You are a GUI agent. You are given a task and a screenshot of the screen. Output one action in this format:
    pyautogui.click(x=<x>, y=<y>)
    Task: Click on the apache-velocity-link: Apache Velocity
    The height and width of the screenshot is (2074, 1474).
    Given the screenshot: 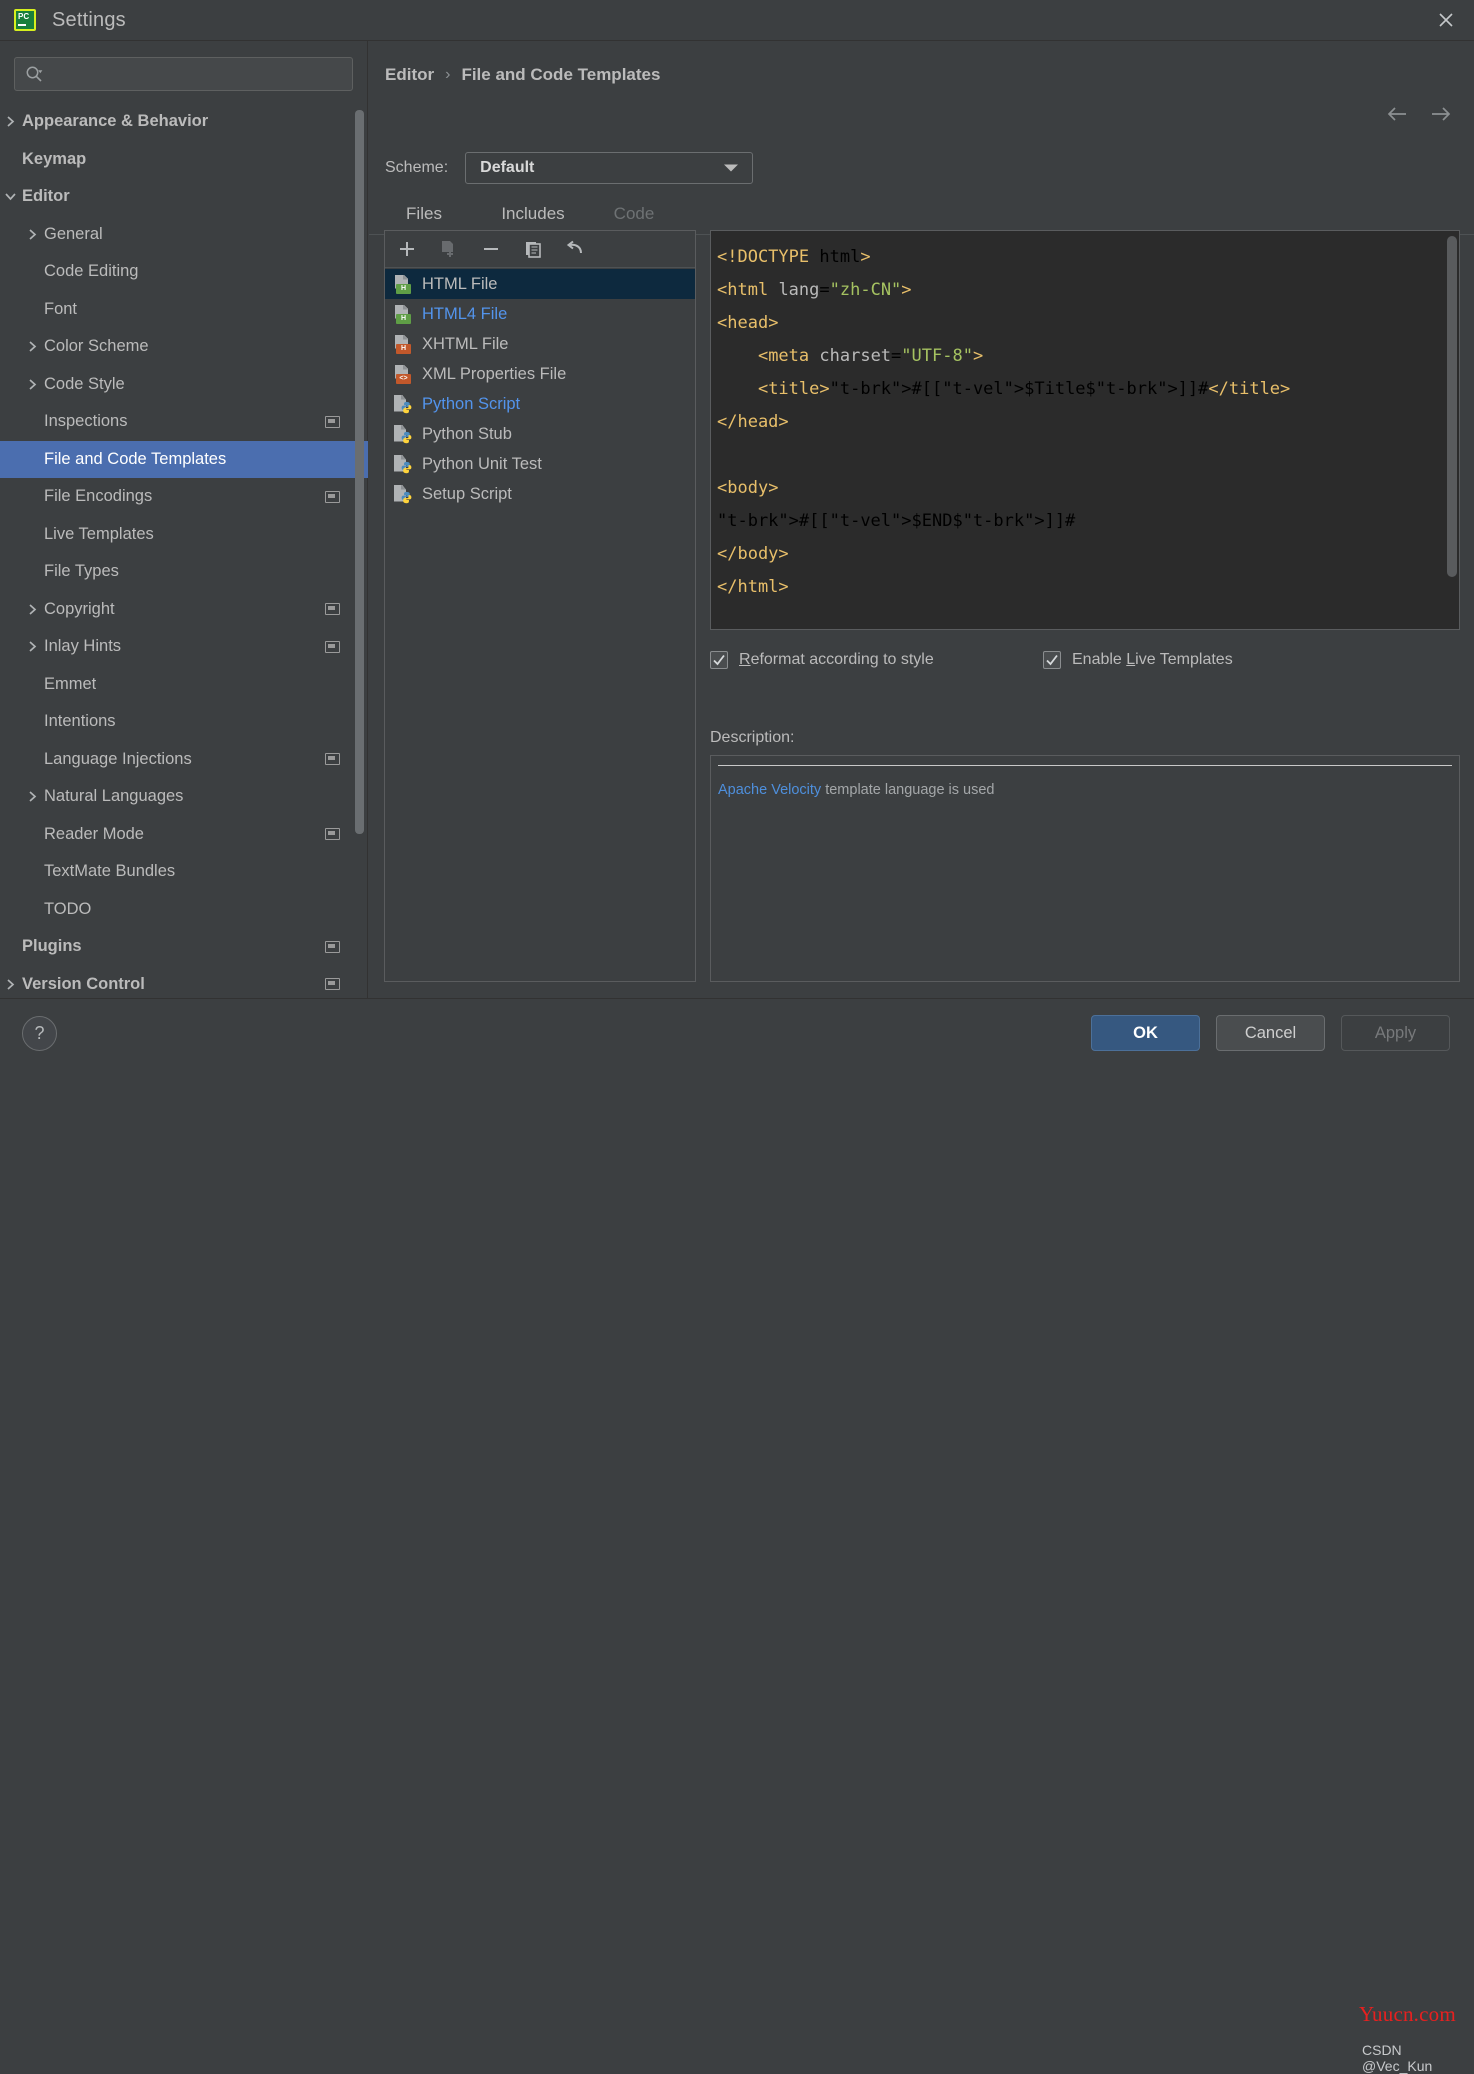 What is the action you would take?
    pyautogui.click(x=769, y=790)
    